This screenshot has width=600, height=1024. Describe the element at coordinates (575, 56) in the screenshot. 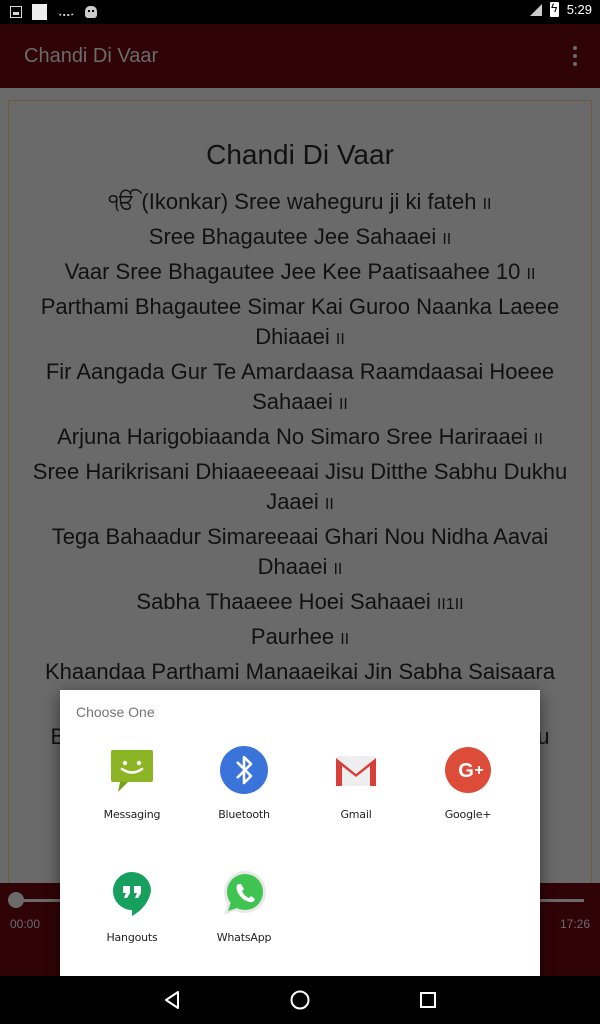

I see `overflow-menu-icon` at that location.